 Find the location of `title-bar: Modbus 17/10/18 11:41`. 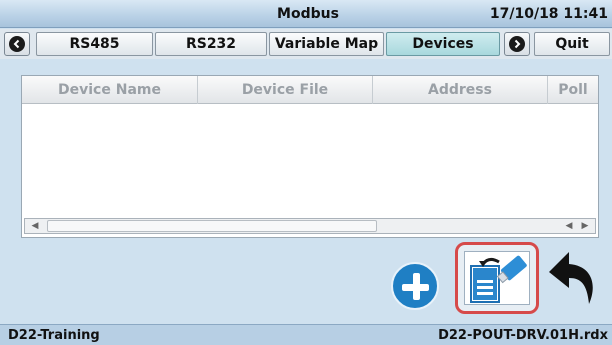

title-bar: Modbus 17/10/18 11:41 is located at coordinates (306, 14).